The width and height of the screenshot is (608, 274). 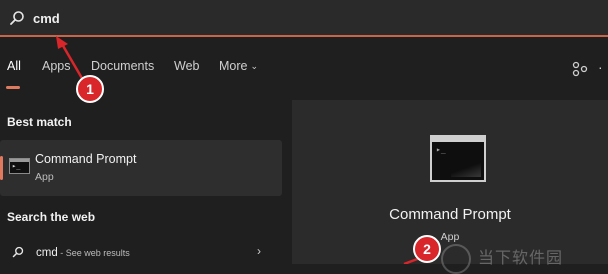 I want to click on web-result-suffix: - See web results, so click(x=93, y=253).